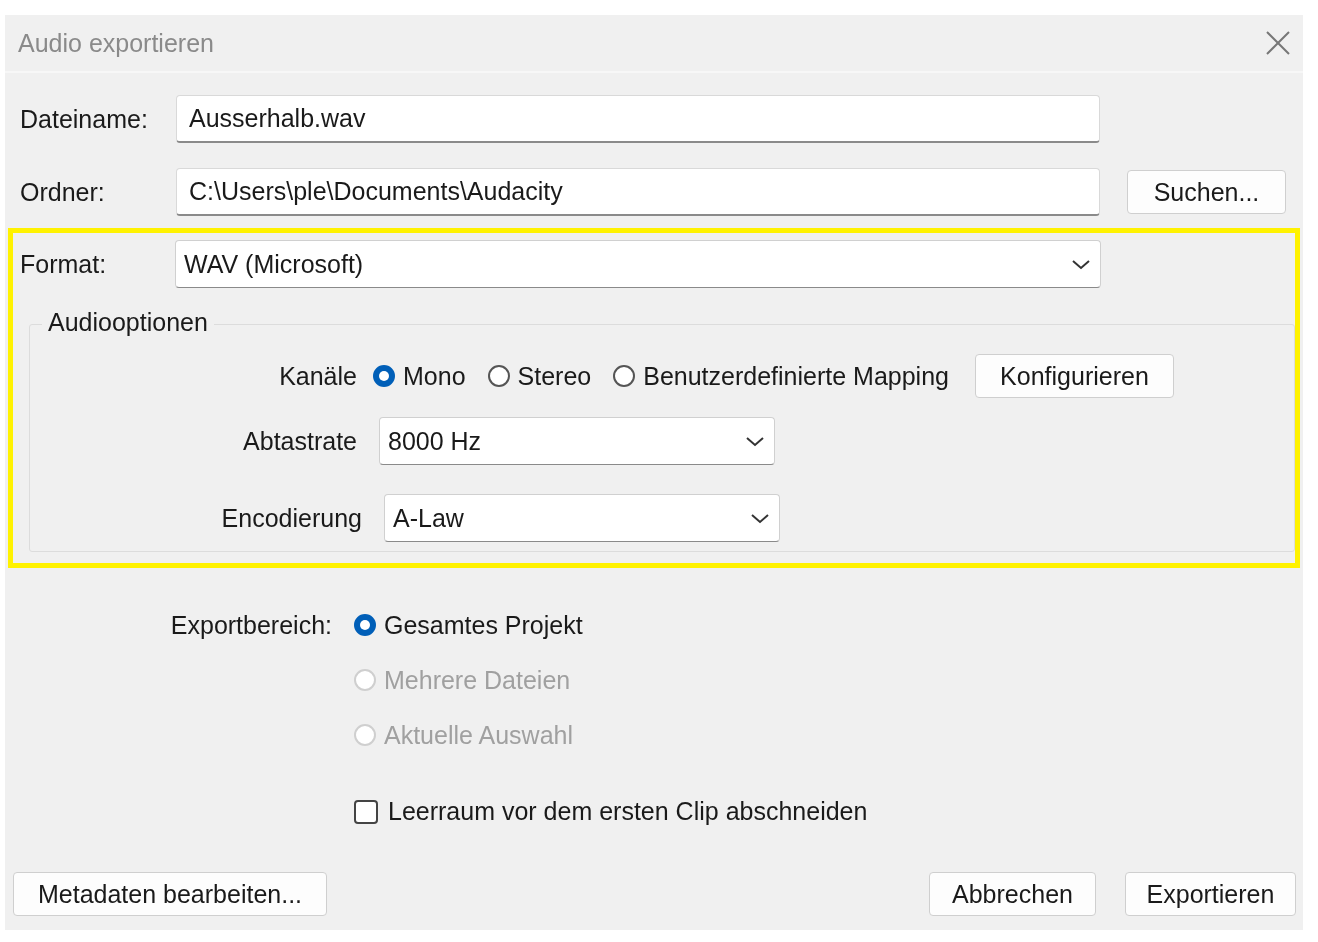 This screenshot has height=942, width=1318. Describe the element at coordinates (434, 376) in the screenshot. I see `radio-label: Mono` at that location.